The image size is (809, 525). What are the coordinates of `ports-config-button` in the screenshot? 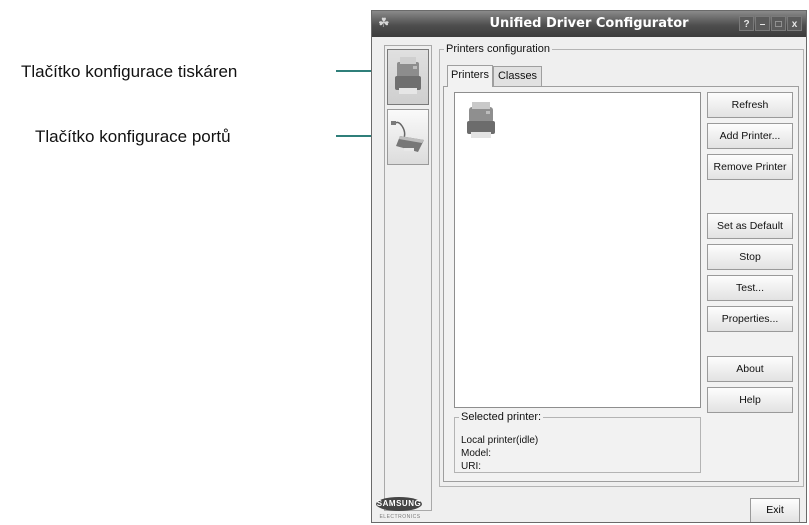 It's located at (408, 137).